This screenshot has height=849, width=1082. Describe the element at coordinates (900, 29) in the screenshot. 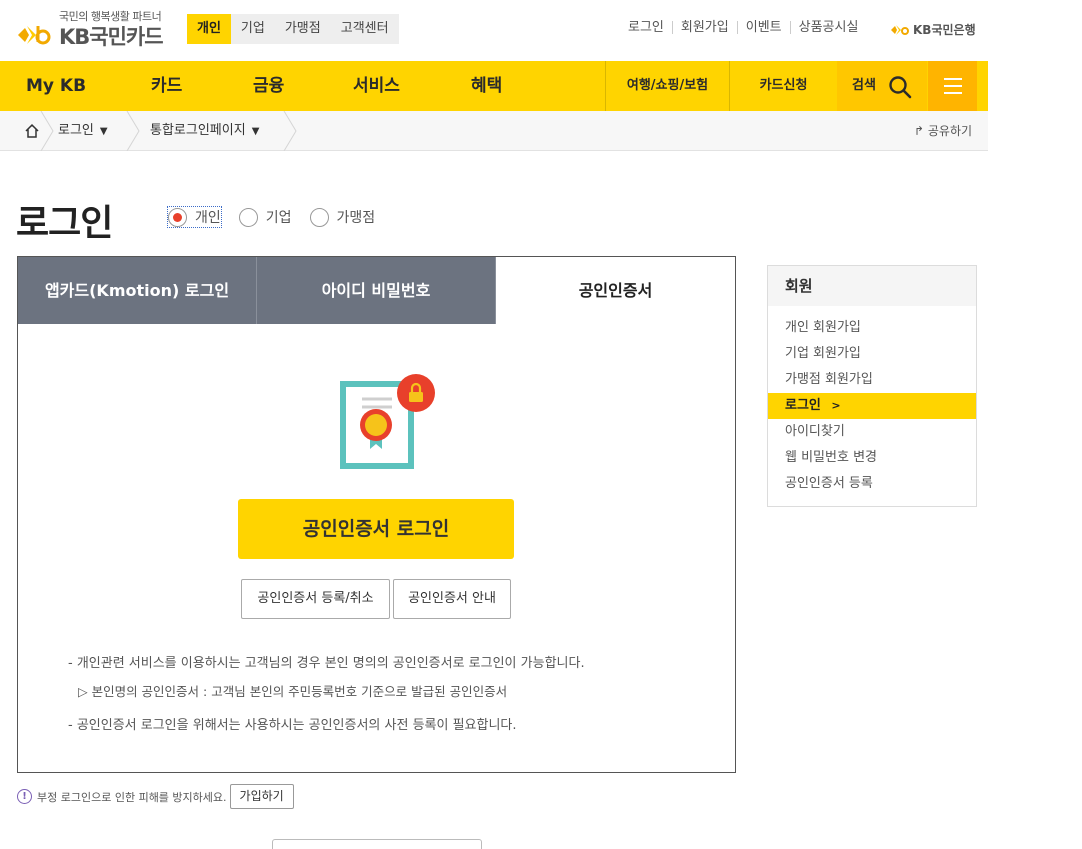

I see `kb-bank-star-icon` at that location.